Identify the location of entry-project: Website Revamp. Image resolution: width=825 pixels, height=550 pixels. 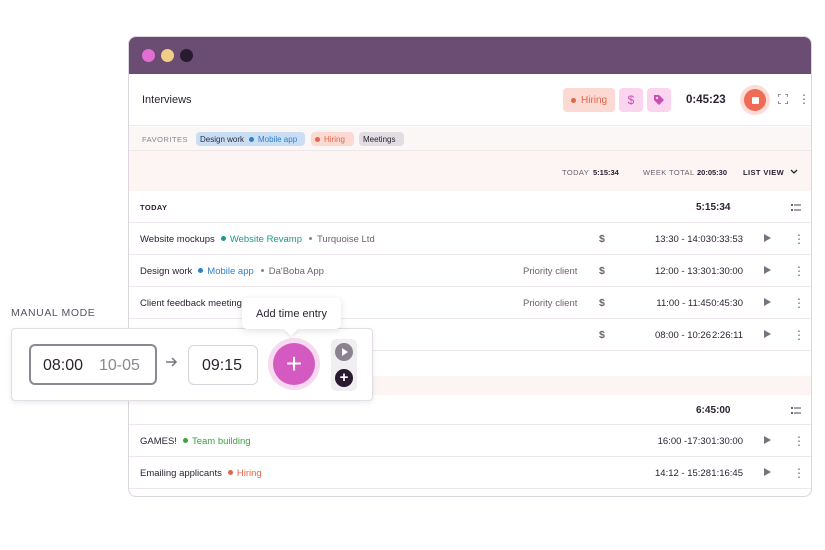
(265, 239).